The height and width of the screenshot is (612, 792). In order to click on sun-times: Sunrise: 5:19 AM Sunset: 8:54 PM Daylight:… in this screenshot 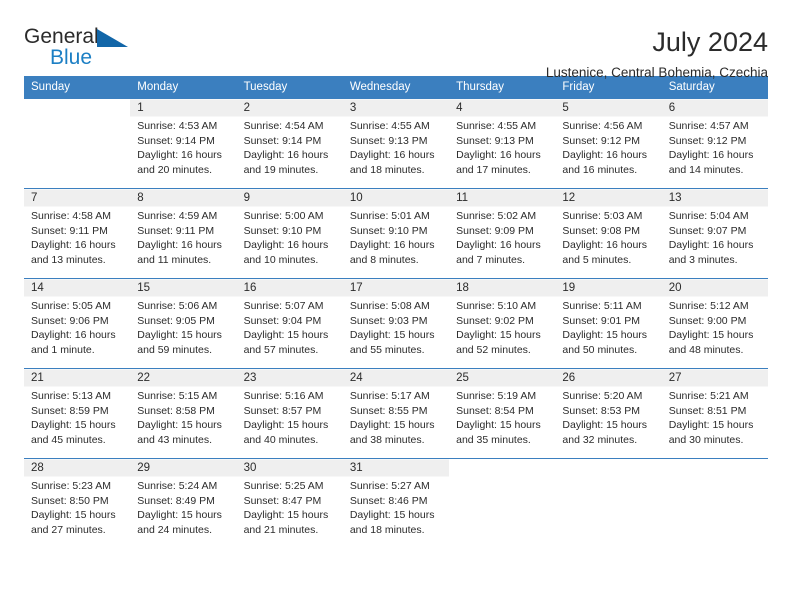, I will do `click(502, 418)`.